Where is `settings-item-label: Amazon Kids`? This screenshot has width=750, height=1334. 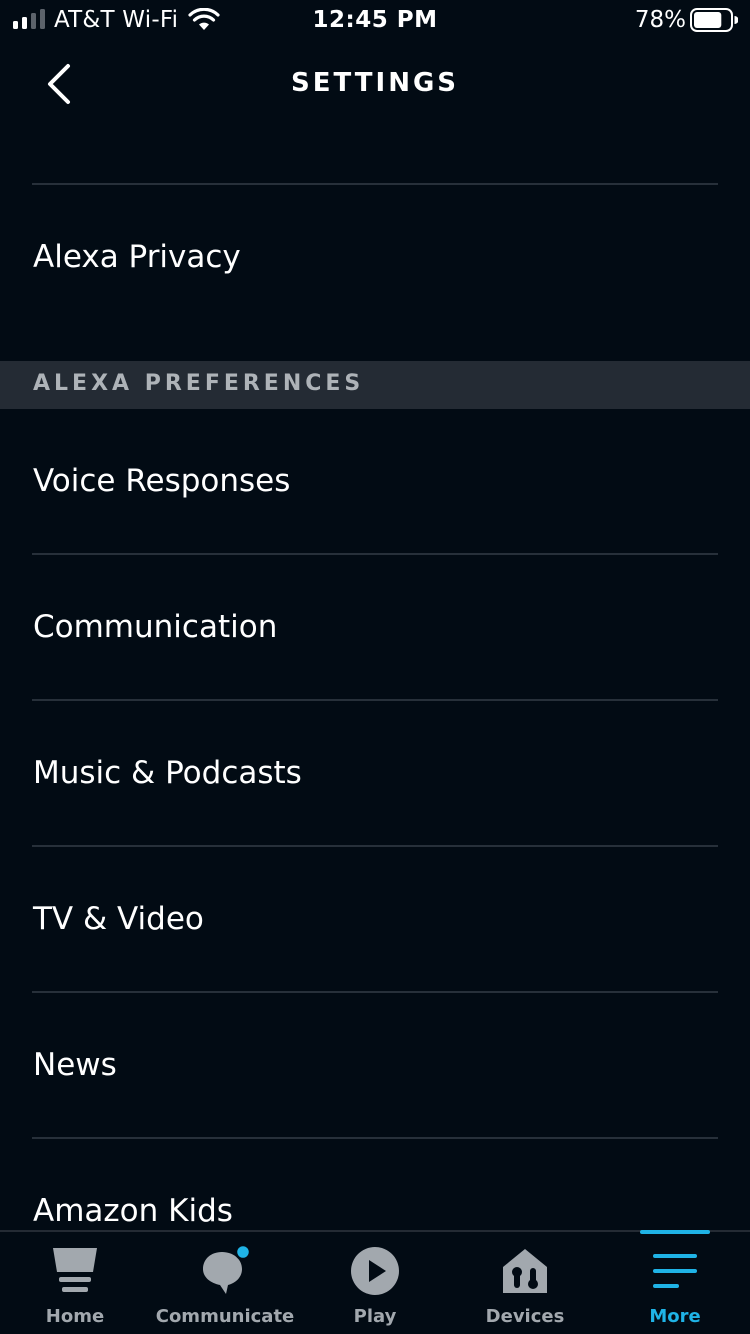 settings-item-label: Amazon Kids is located at coordinates (133, 1211).